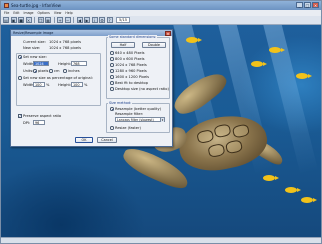 The height and width of the screenshot is (244, 322). What do you see at coordinates (86, 85) in the screenshot?
I see `pct-height-unit: %` at bounding box center [86, 85].